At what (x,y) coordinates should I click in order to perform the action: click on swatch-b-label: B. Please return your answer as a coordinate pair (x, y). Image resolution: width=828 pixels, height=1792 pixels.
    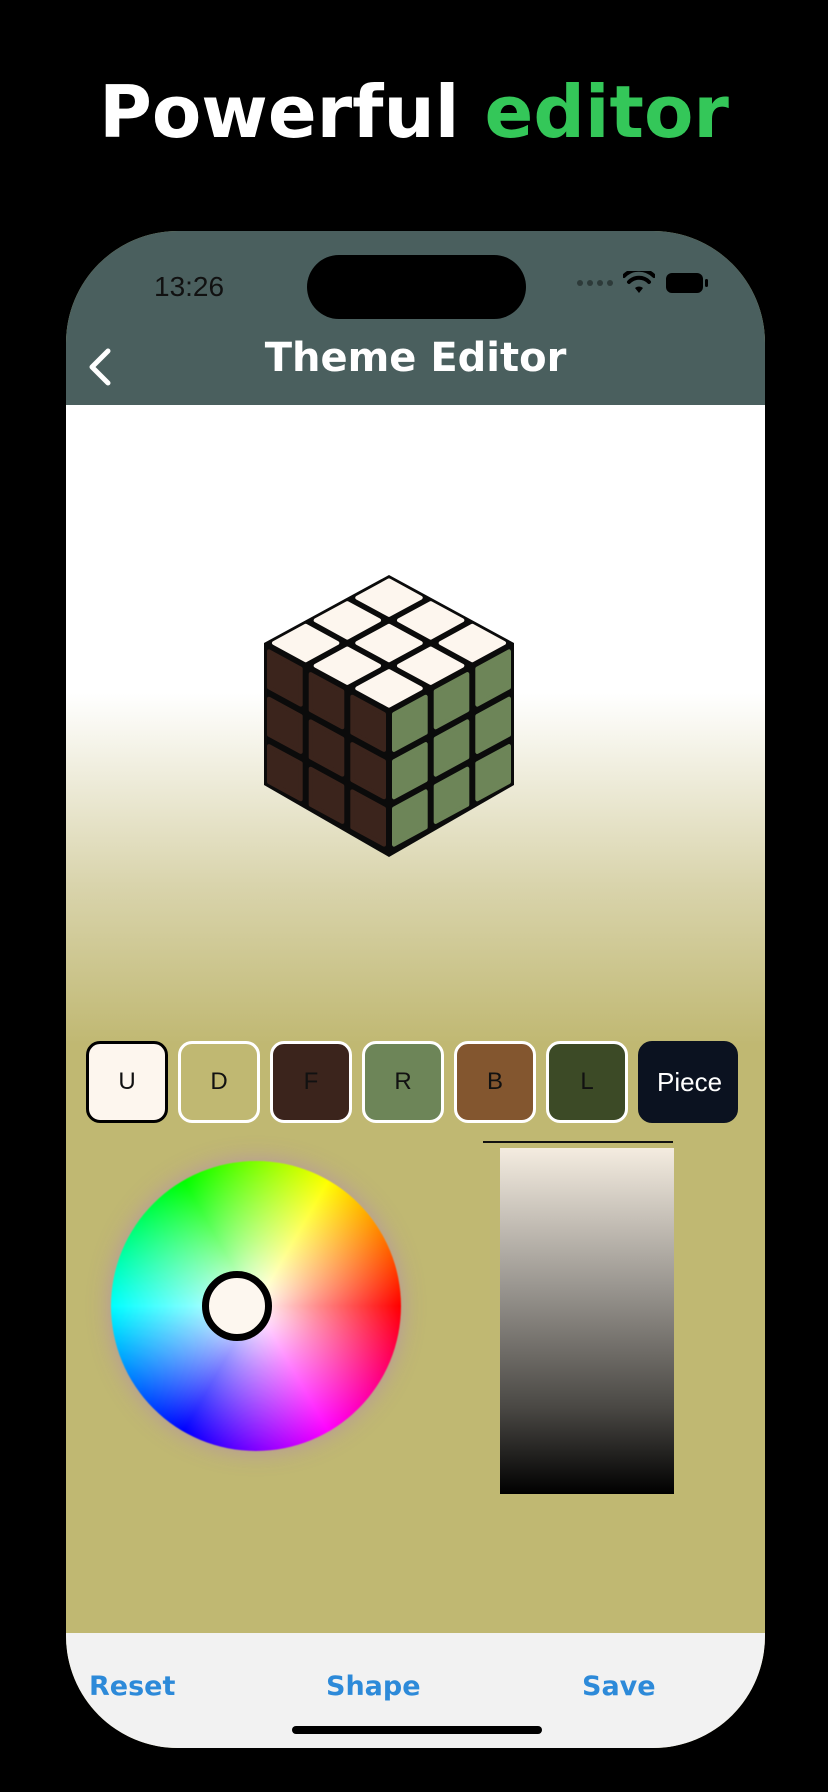
    Looking at the image, I should click on (494, 1081).